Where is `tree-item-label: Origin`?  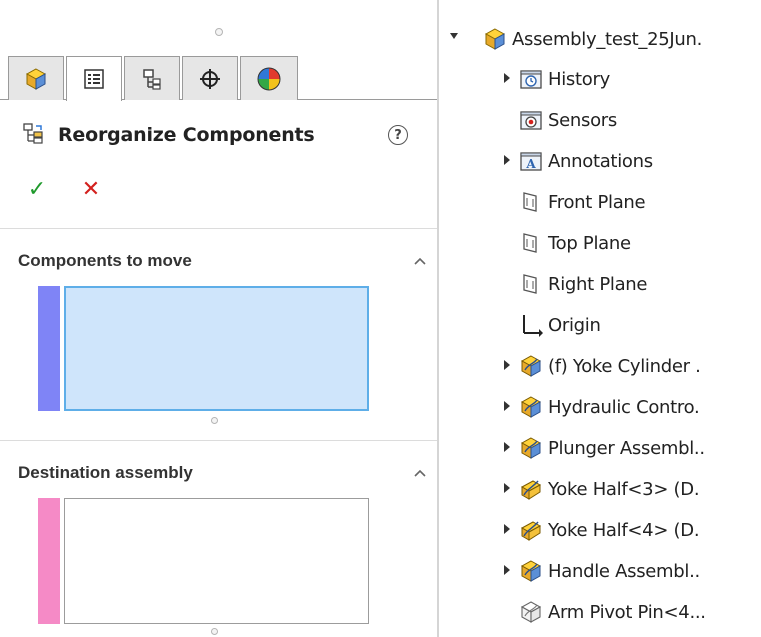 tree-item-label: Origin is located at coordinates (574, 325).